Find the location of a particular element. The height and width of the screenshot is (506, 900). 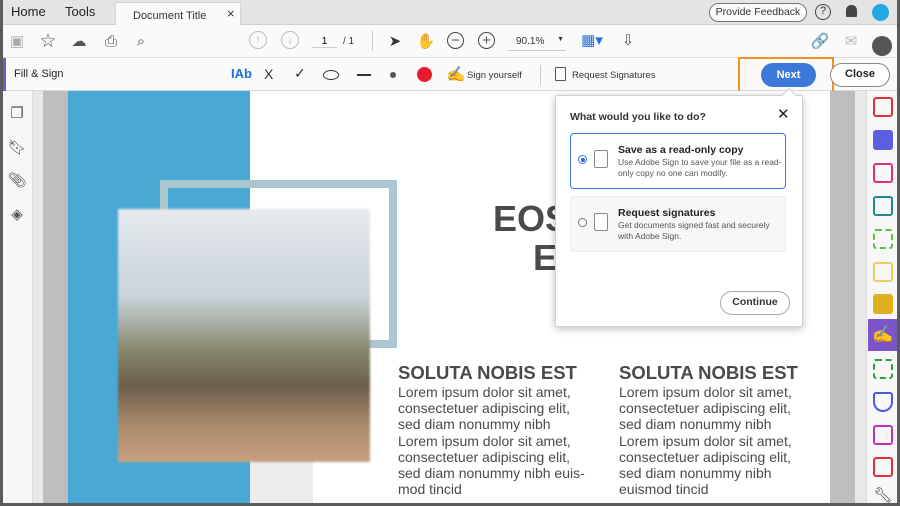

option-title: Save as a read-only copy is located at coordinates (681, 150).